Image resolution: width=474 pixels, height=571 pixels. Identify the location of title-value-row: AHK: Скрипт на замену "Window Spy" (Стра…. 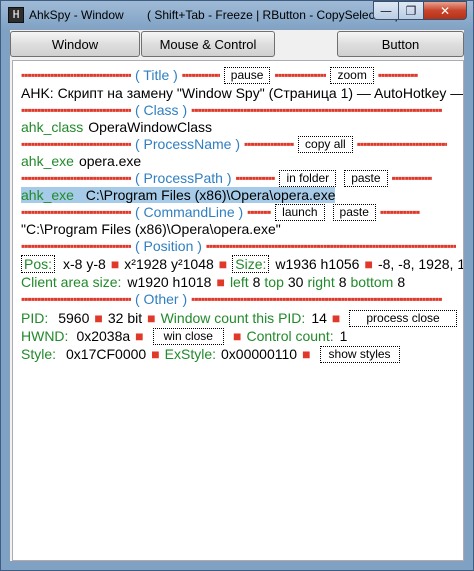
(242, 93).